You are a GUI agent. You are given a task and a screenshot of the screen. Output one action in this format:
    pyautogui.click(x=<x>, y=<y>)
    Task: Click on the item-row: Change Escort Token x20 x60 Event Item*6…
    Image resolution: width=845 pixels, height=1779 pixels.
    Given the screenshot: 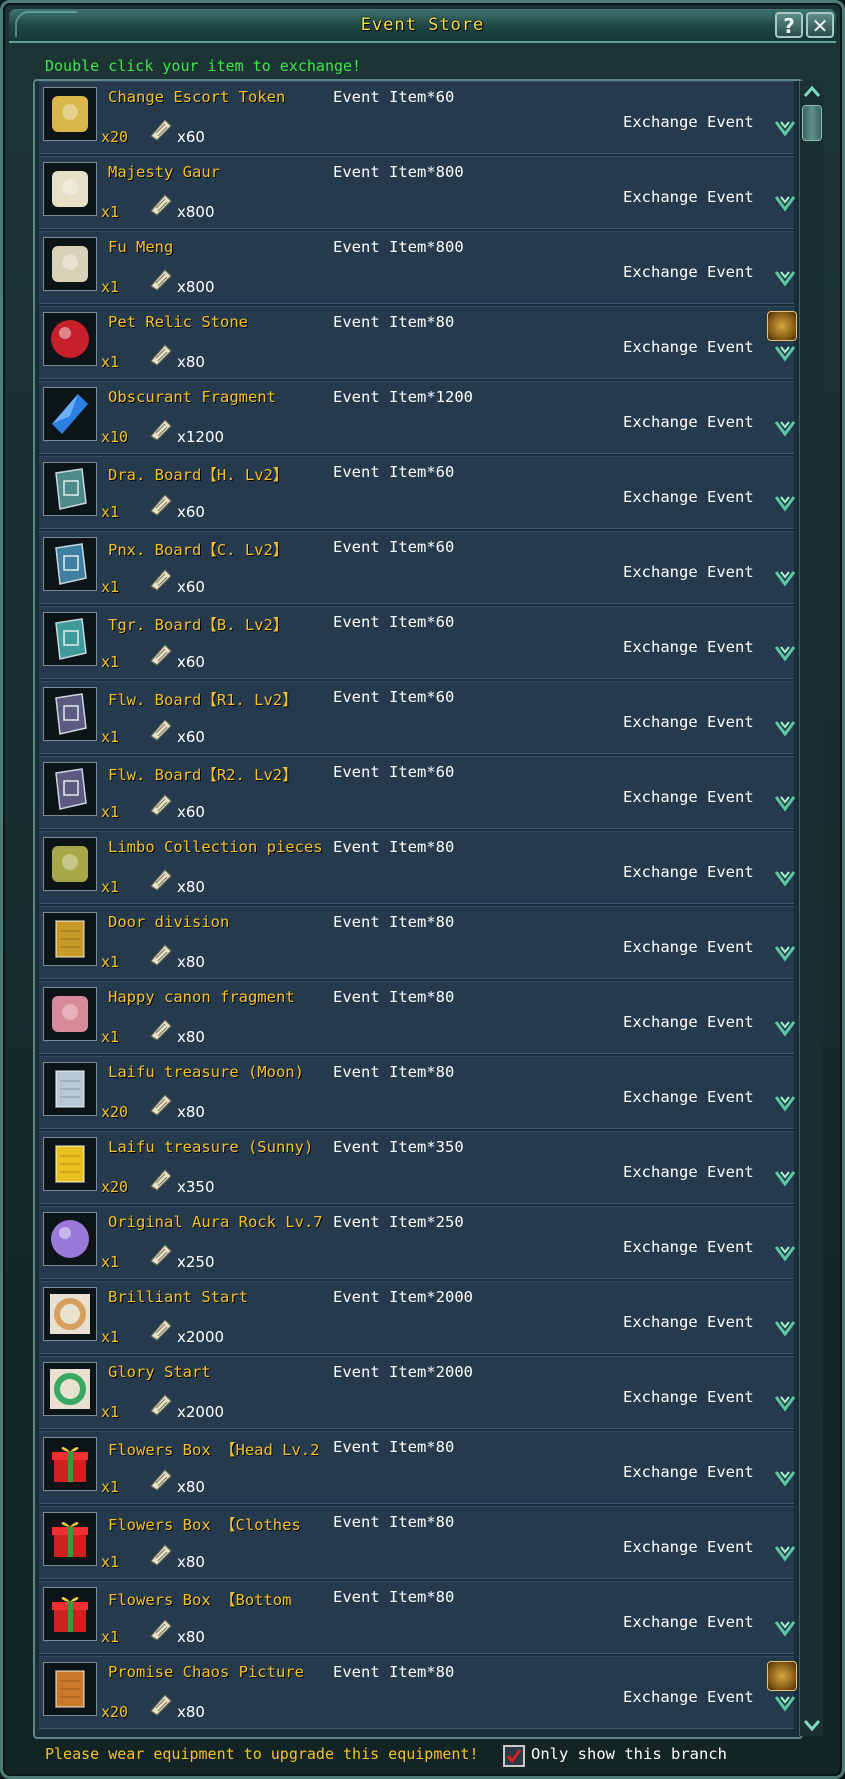 What is the action you would take?
    pyautogui.click(x=418, y=117)
    